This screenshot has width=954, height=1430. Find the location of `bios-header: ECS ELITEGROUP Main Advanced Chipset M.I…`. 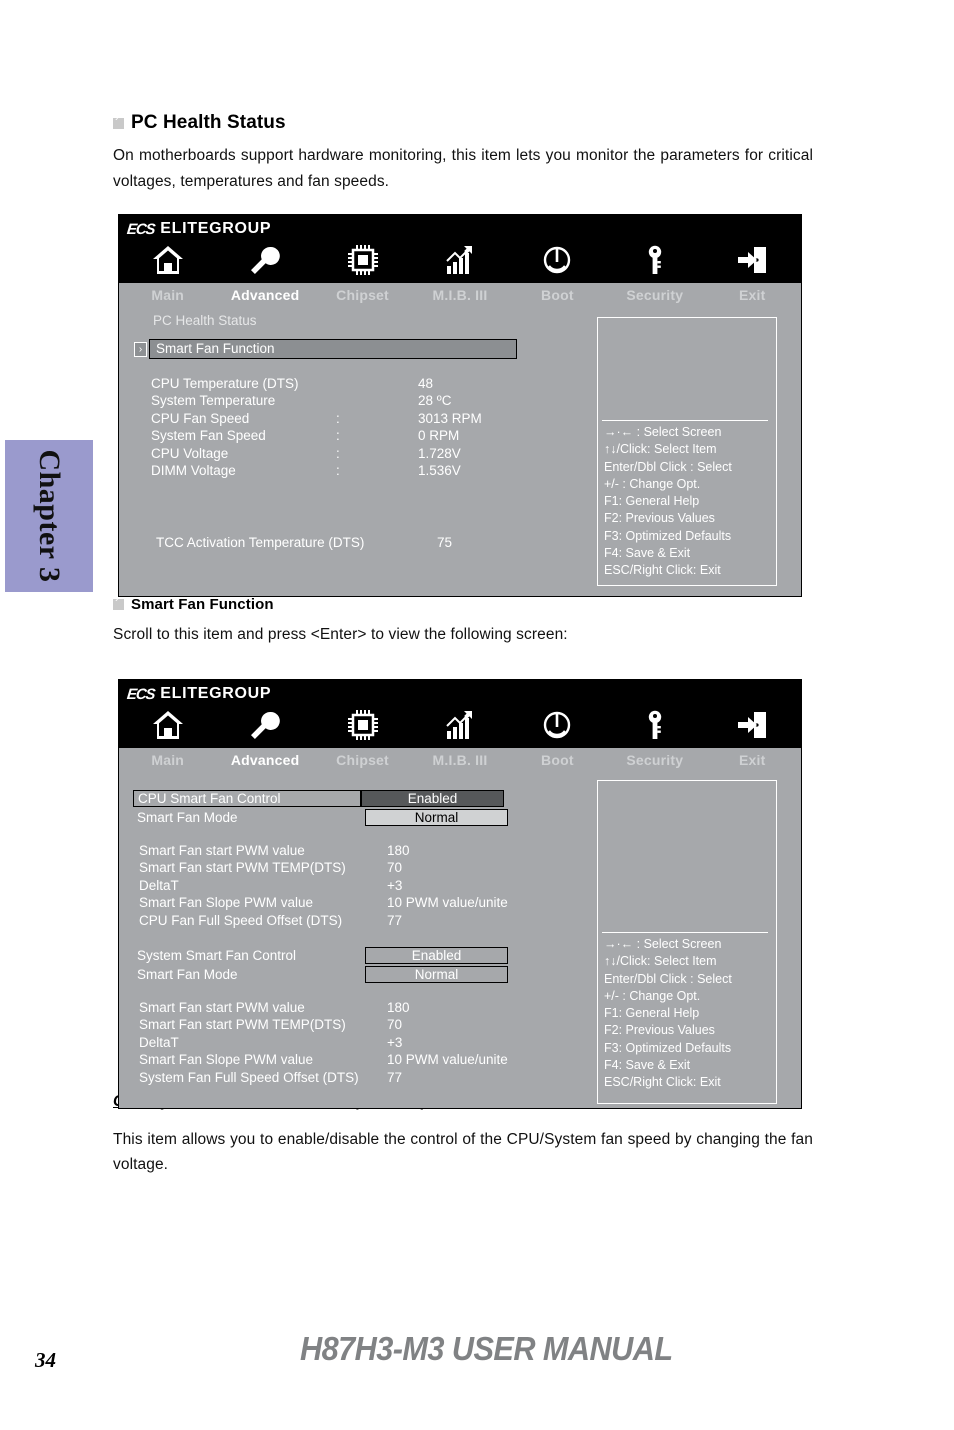

bios-header: ECS ELITEGROUP Main Advanced Chipset M.I… is located at coordinates (460, 726).